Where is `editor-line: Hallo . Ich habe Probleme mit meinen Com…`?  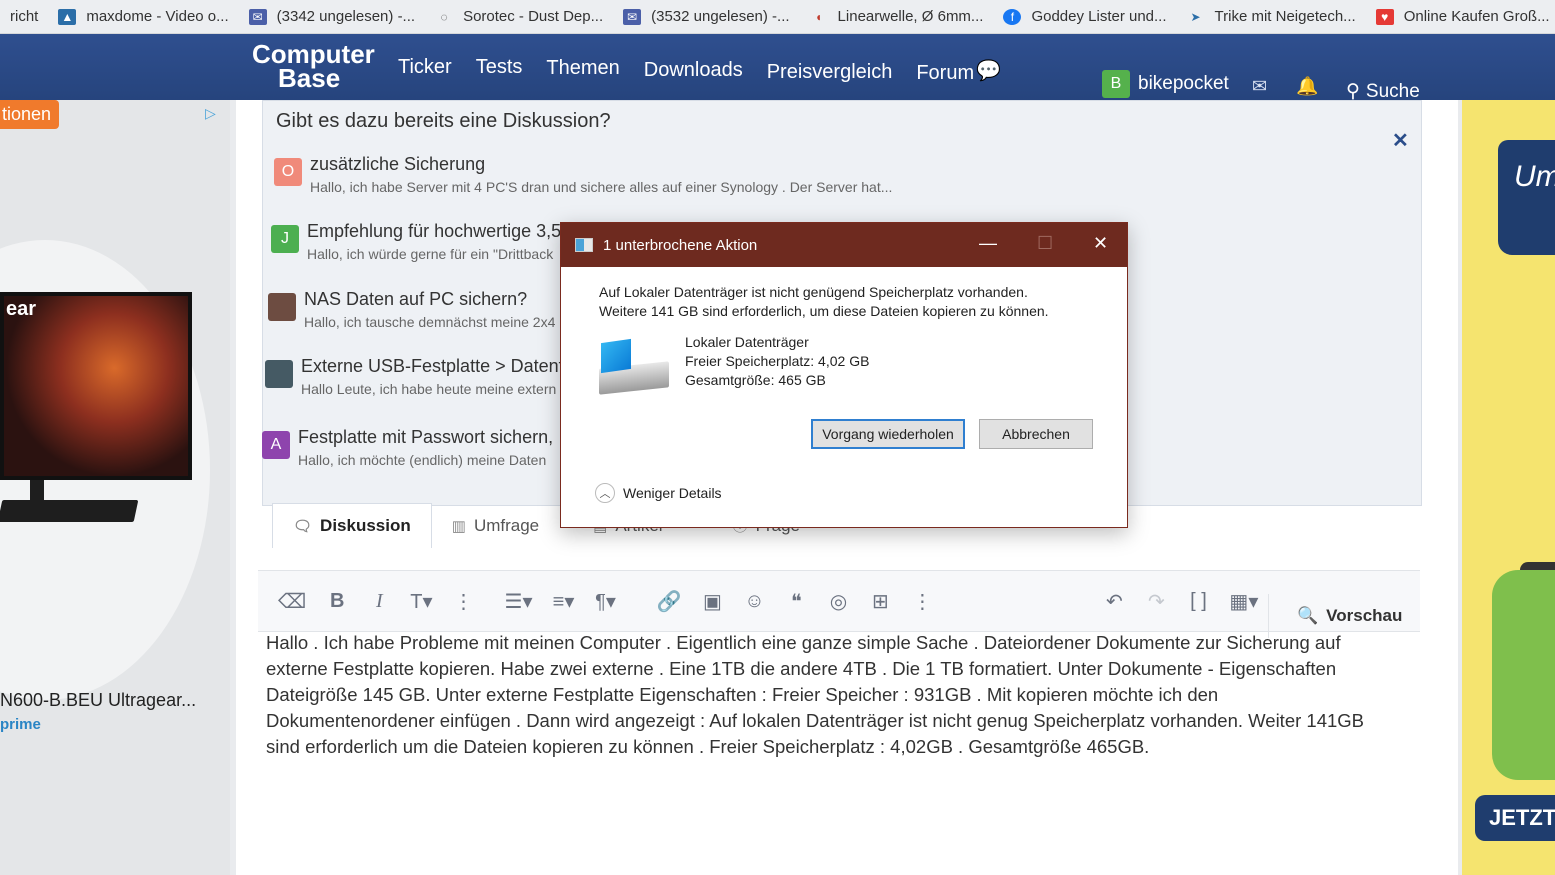
editor-line: Hallo . Ich habe Probleme mit meinen Com… is located at coordinates (803, 642).